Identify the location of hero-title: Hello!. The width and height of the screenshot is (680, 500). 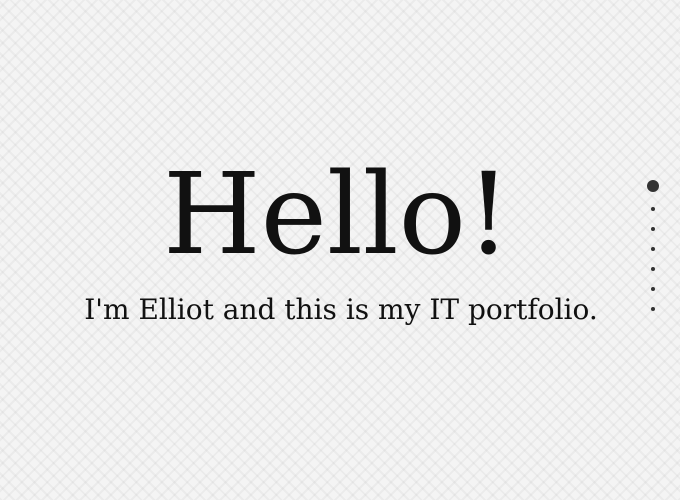
(337, 215).